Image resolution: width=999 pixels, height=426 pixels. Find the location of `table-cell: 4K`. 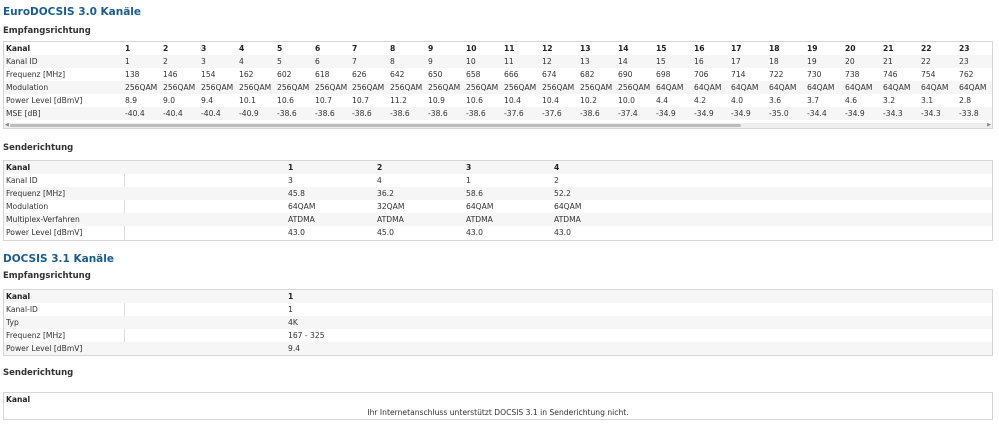

table-cell: 4K is located at coordinates (293, 322).